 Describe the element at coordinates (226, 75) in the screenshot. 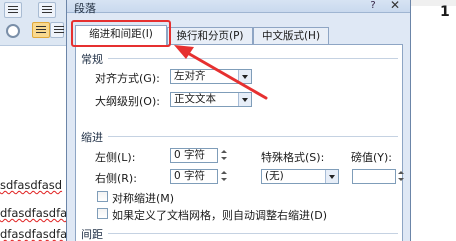

I see `annotation-arrow-shaft` at that location.